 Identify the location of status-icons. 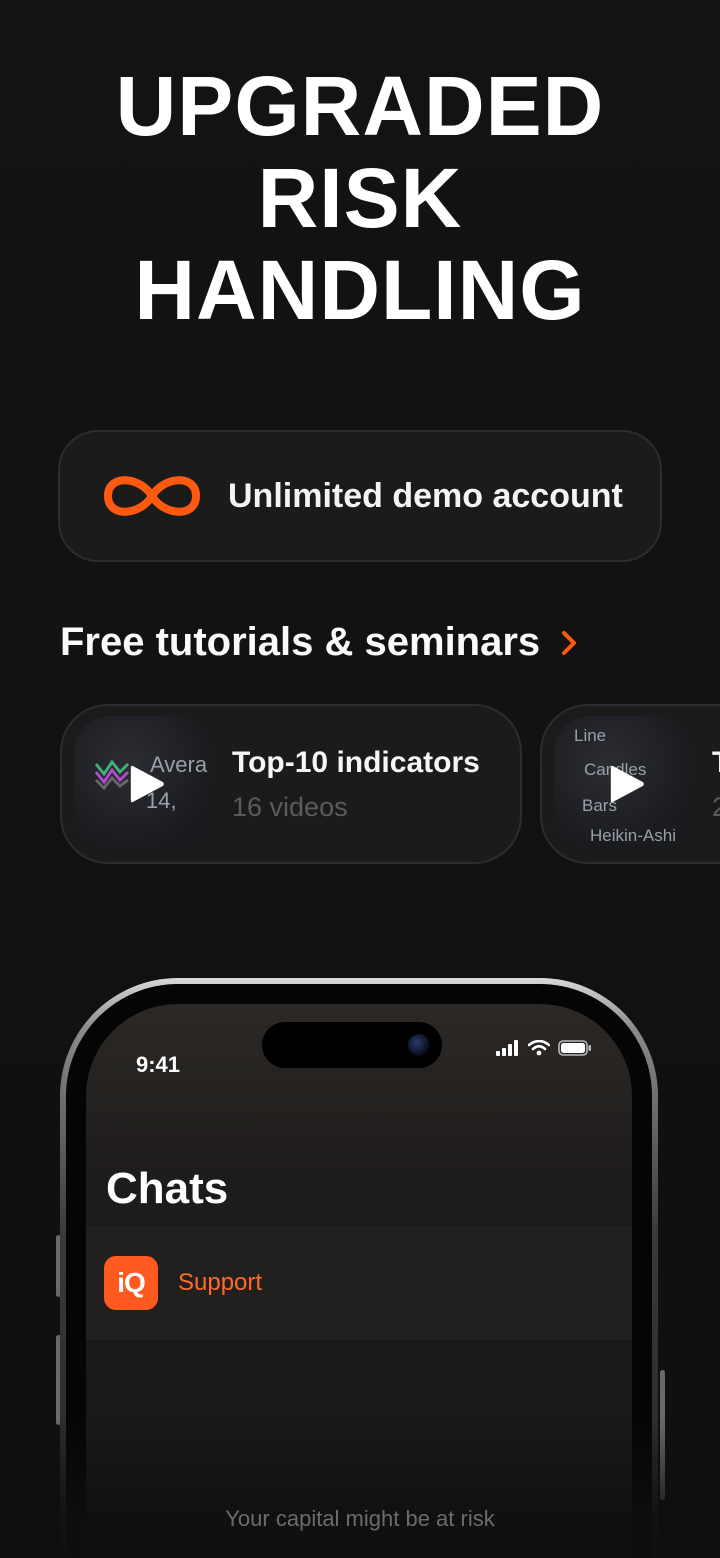
(544, 1048).